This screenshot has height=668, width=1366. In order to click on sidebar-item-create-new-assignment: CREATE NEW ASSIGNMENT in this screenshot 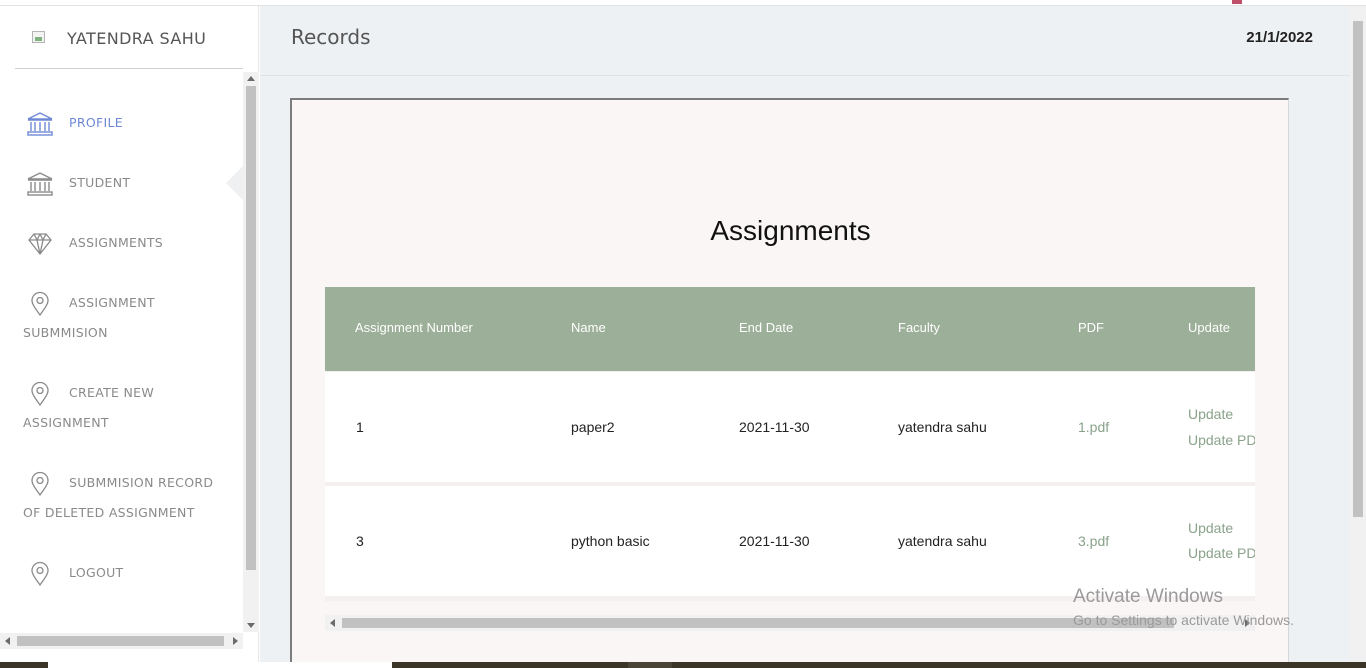, I will do `click(129, 408)`.